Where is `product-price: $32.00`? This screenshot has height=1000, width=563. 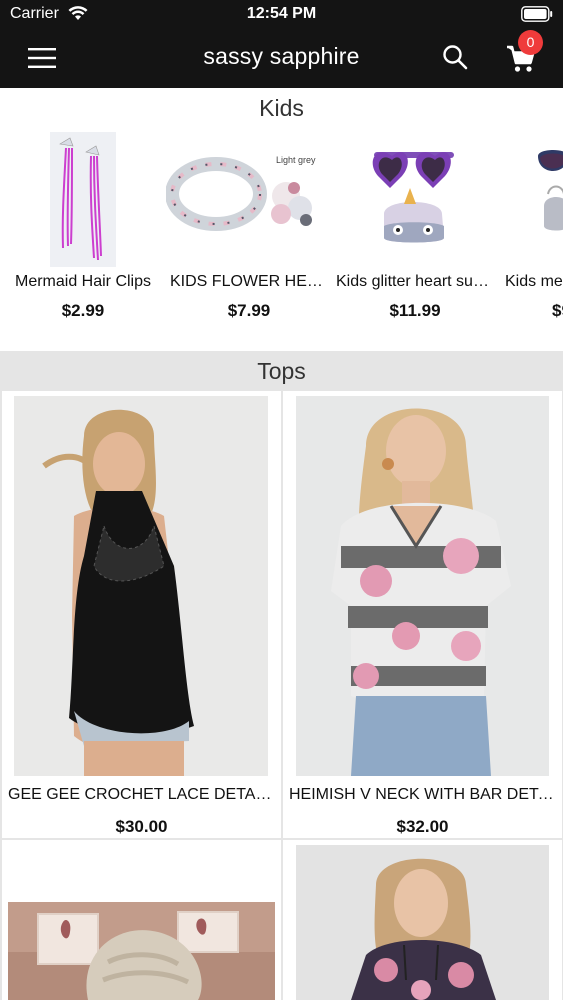 product-price: $32.00 is located at coordinates (422, 826).